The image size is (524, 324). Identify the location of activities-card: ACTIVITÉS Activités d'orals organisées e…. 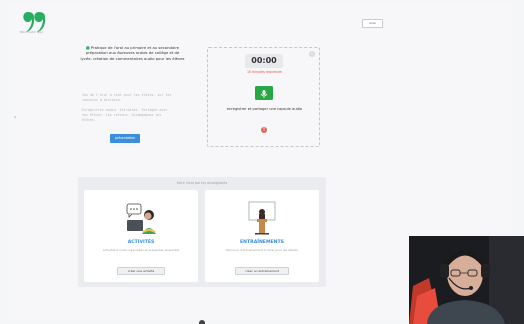
(141, 236).